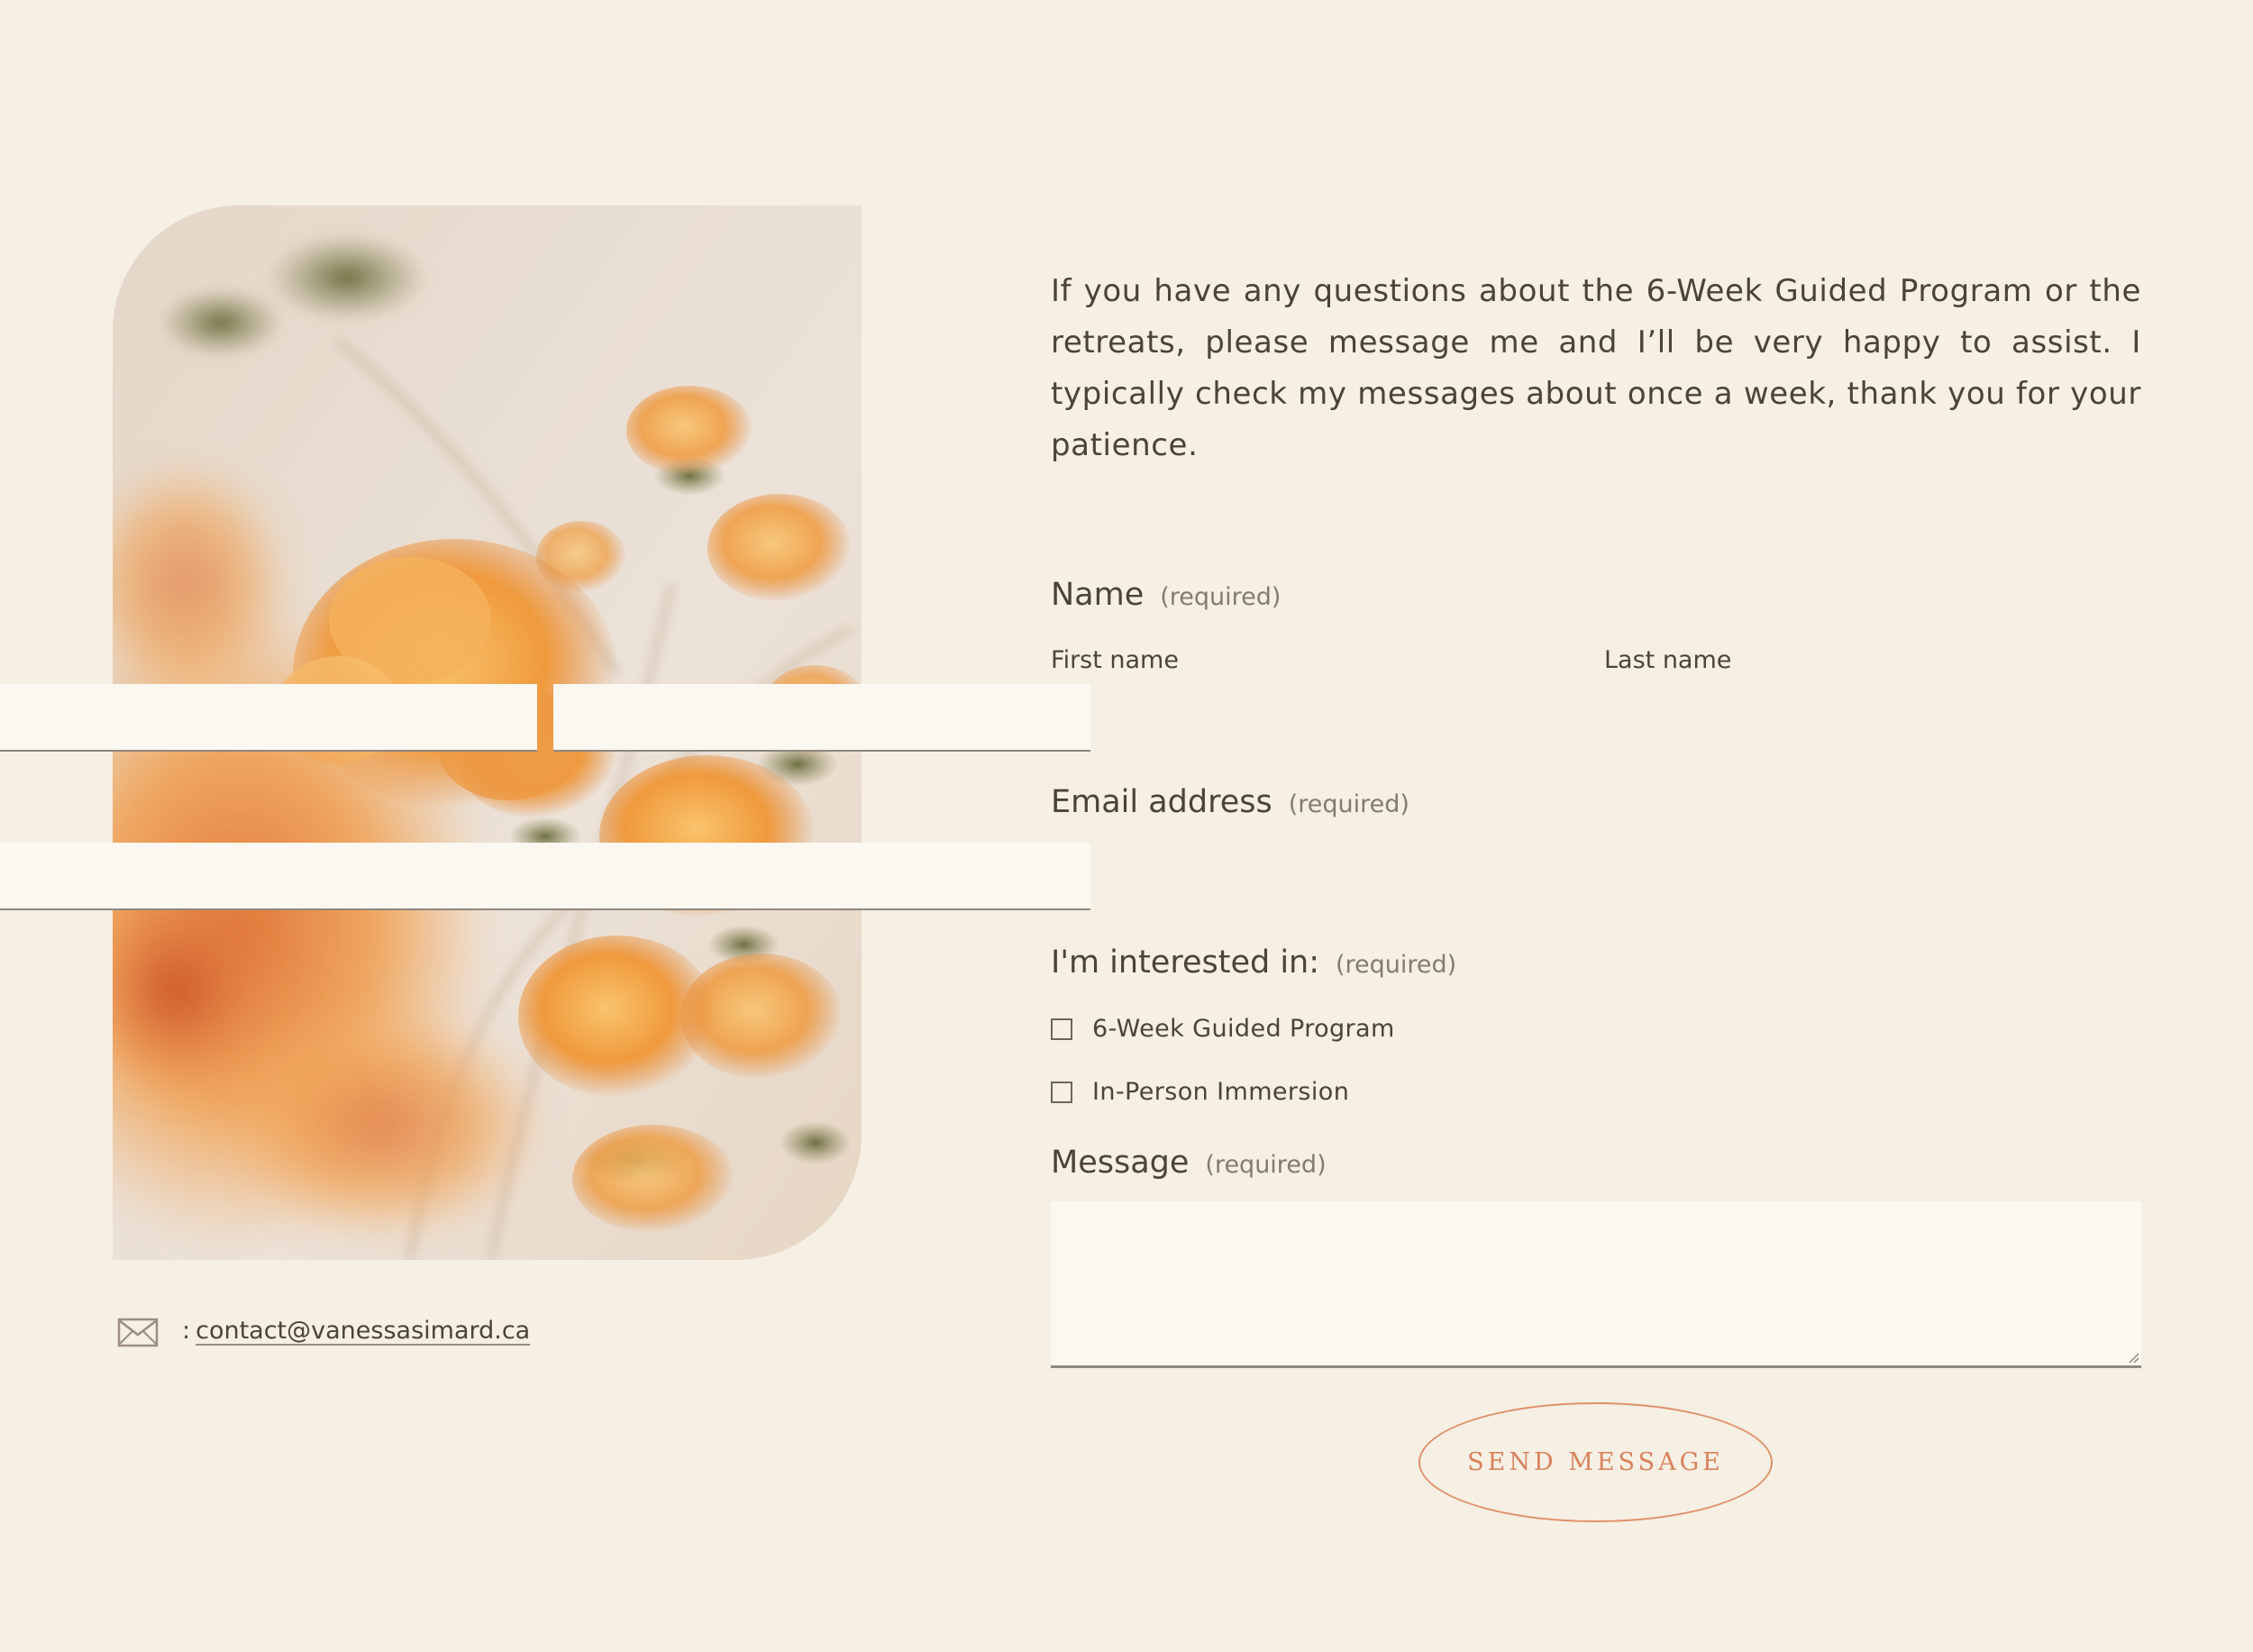  What do you see at coordinates (1596, 1284) in the screenshot?
I see `message-textarea` at bounding box center [1596, 1284].